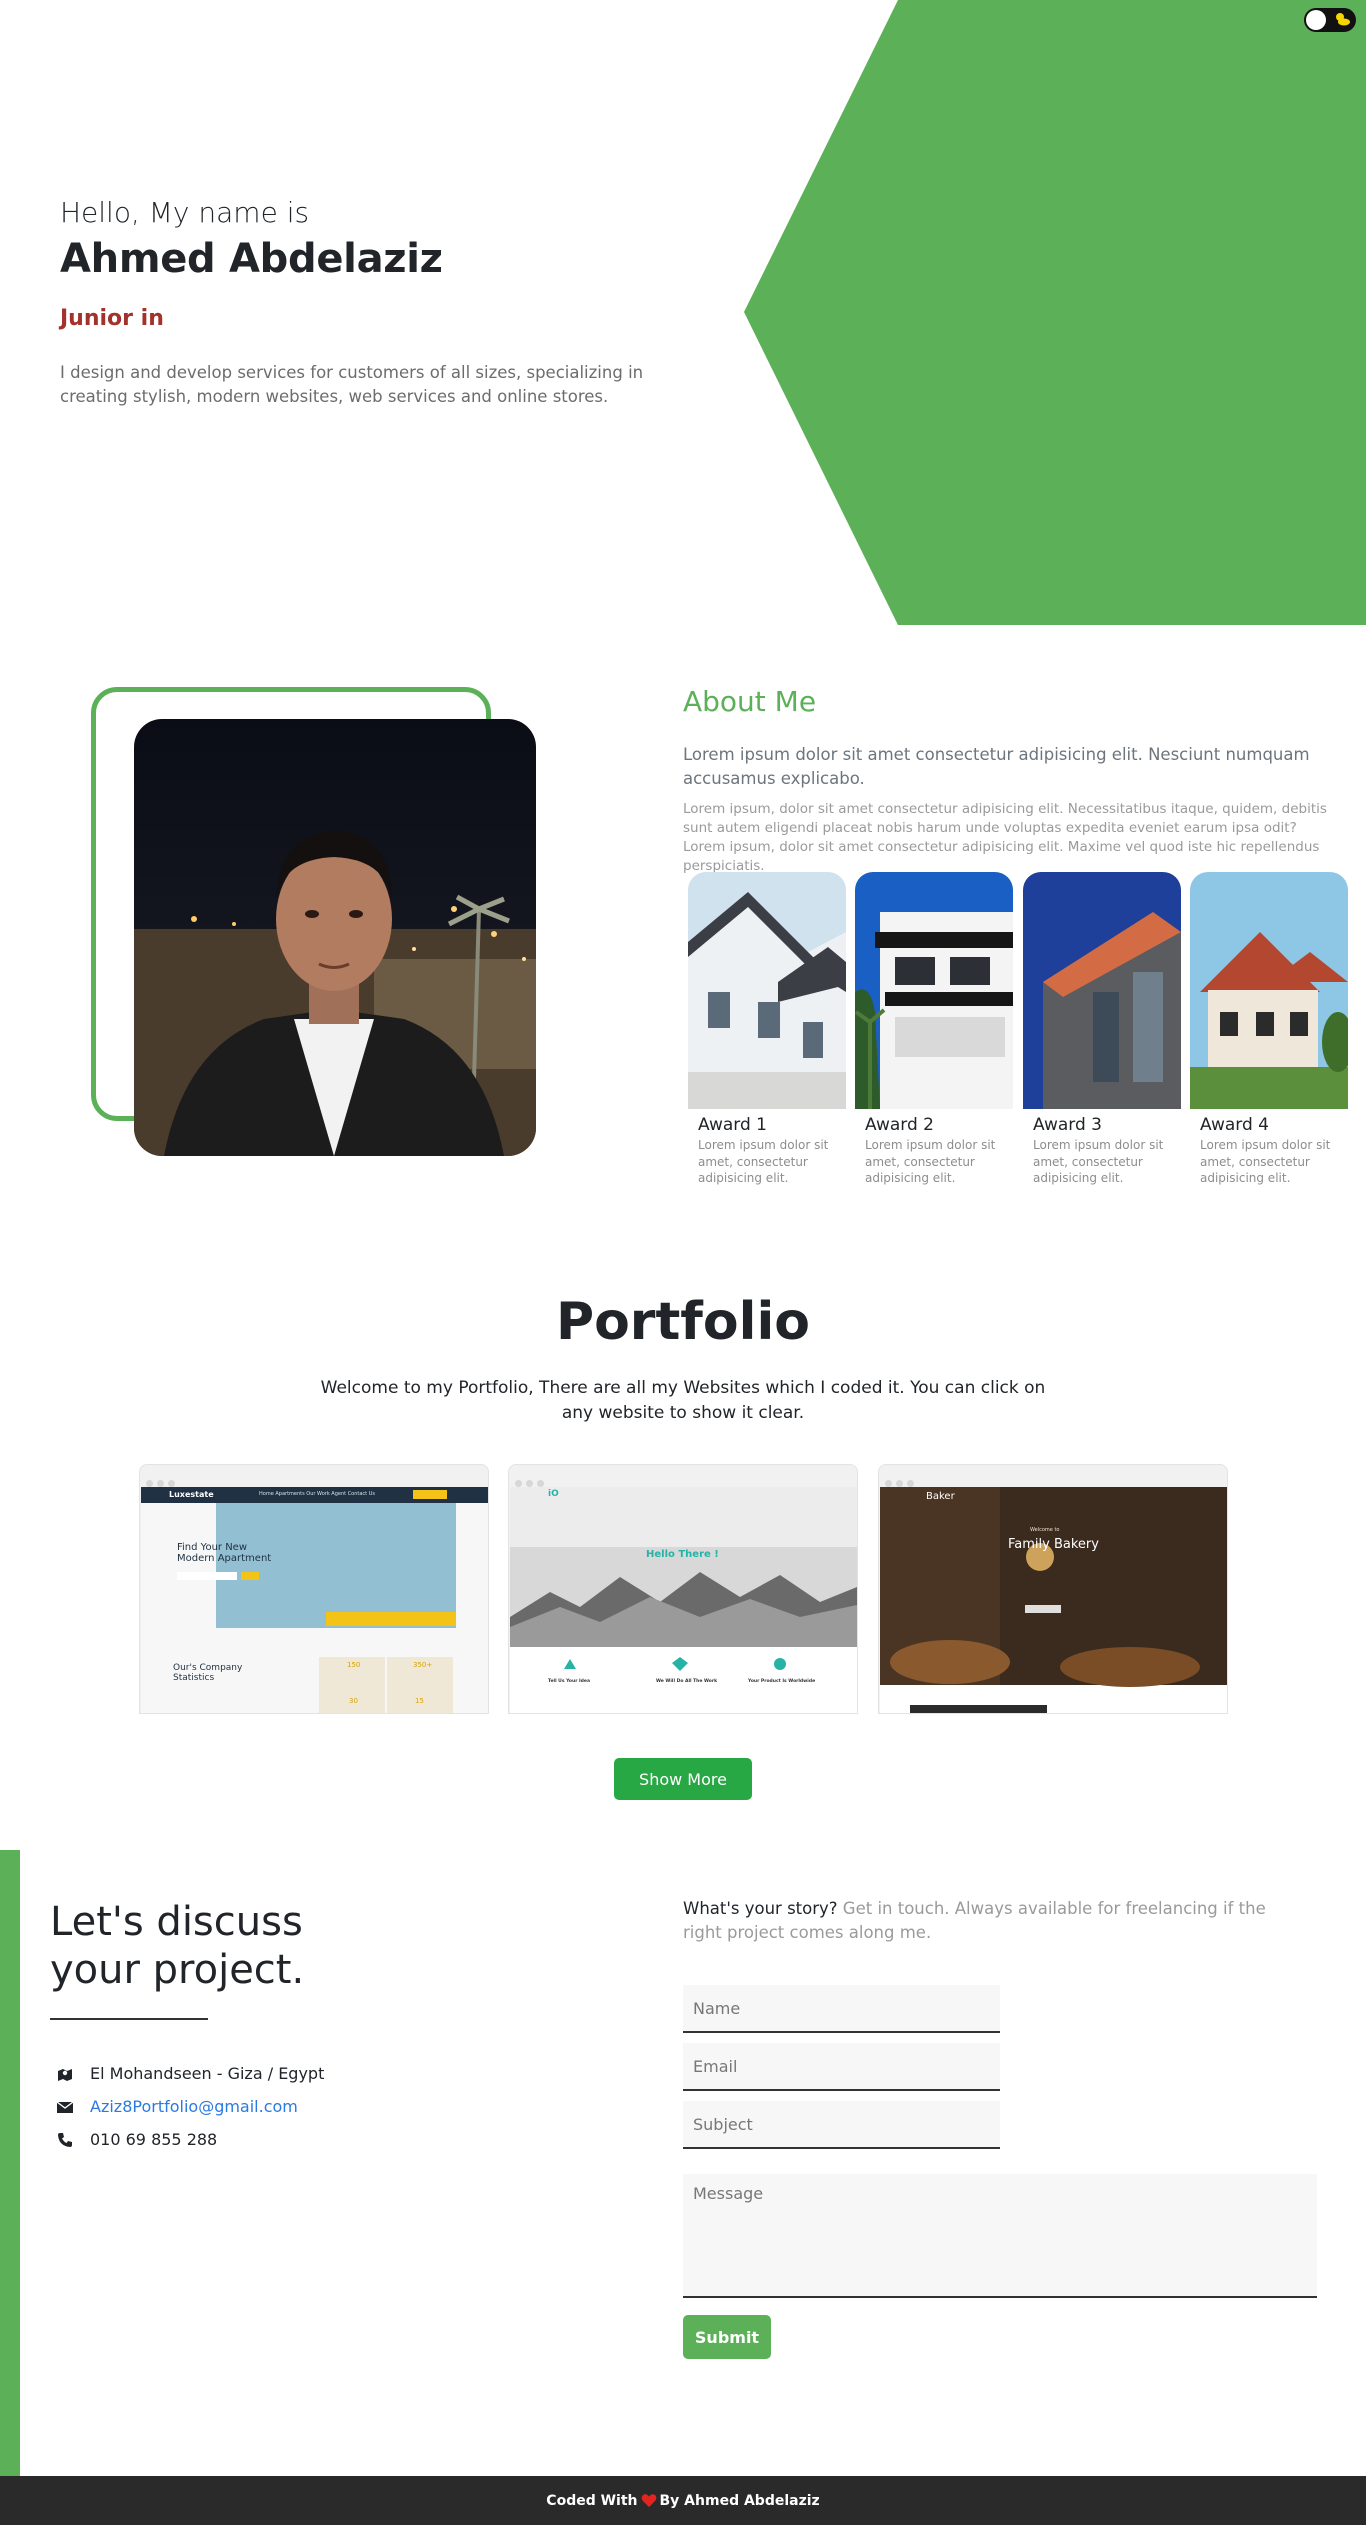 The height and width of the screenshot is (2525, 1366). I want to click on name-field, so click(841, 2009).